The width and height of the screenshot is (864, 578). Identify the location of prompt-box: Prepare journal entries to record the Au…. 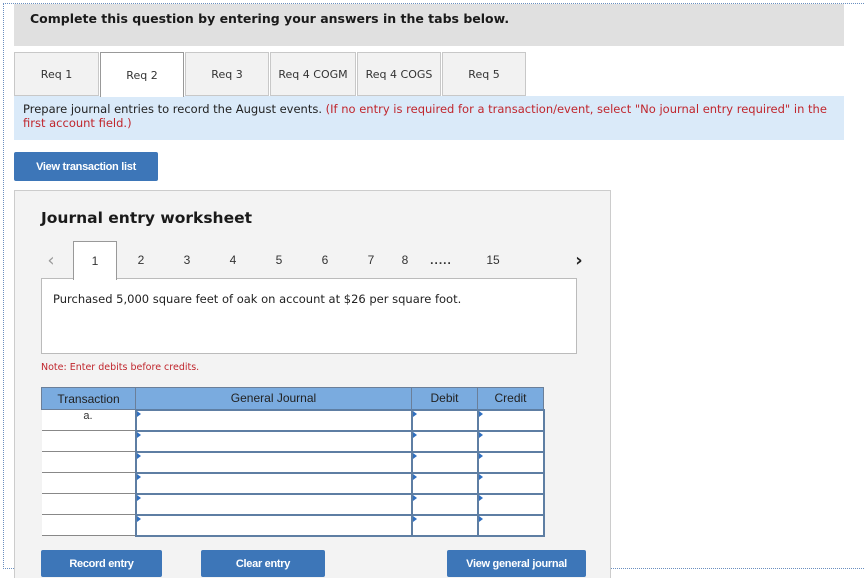
(429, 118).